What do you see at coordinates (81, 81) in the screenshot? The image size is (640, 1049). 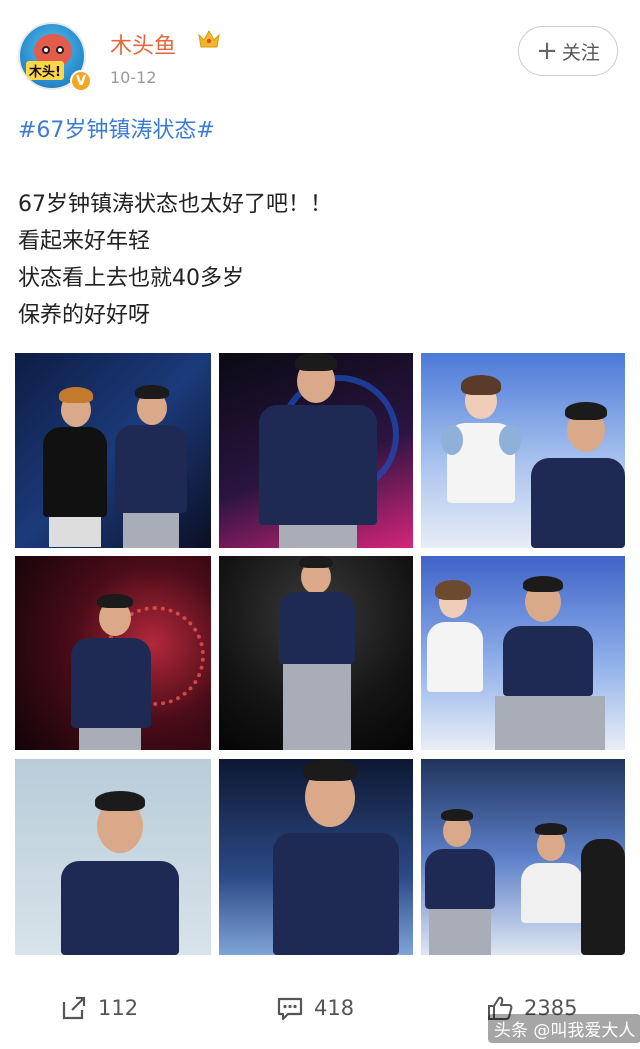 I see `verified-badge-icon: V` at bounding box center [81, 81].